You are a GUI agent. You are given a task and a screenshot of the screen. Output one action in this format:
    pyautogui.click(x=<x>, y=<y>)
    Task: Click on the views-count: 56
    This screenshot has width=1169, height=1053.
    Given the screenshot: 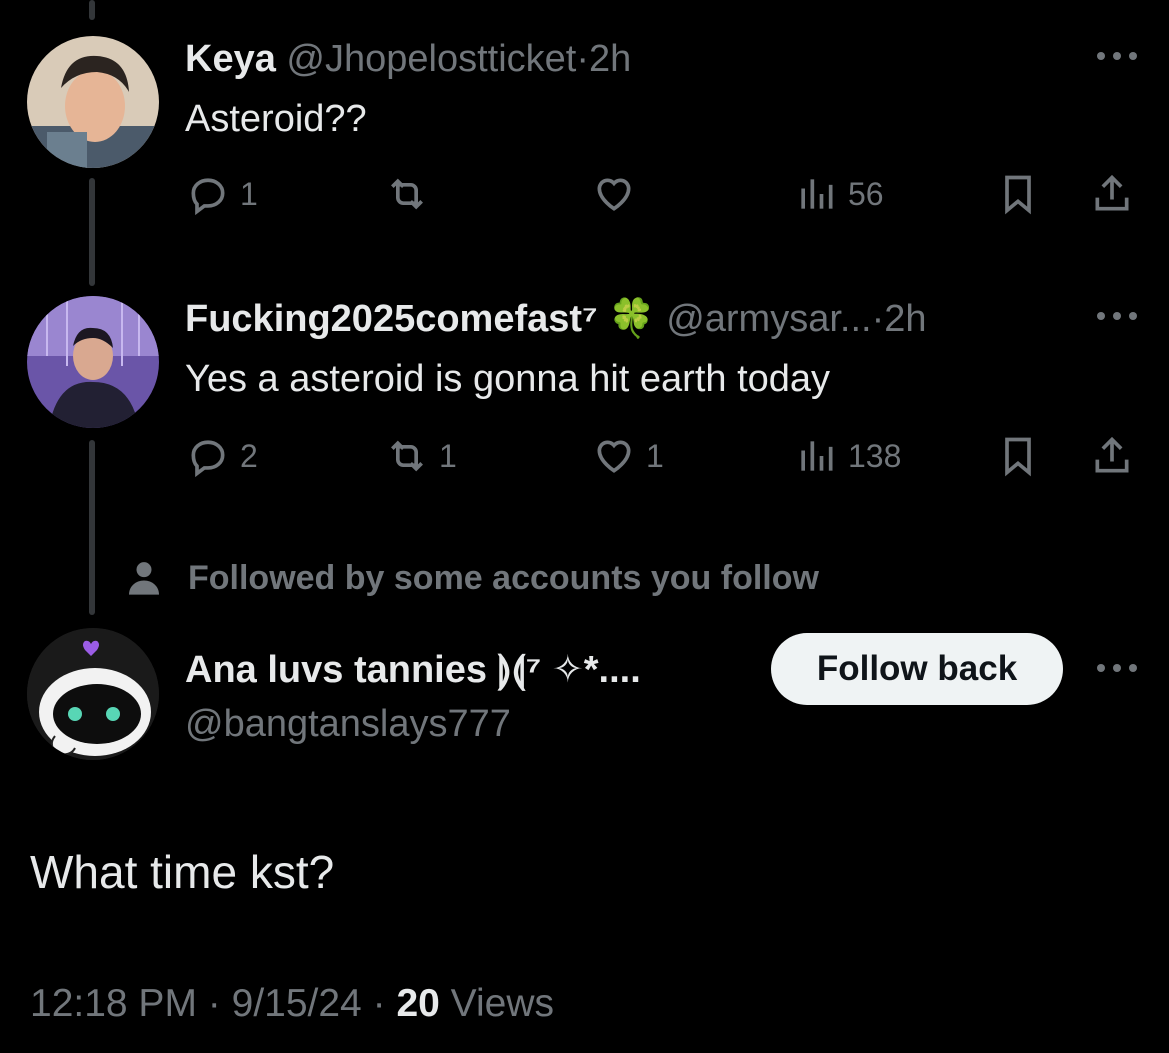 What is the action you would take?
    pyautogui.click(x=866, y=193)
    